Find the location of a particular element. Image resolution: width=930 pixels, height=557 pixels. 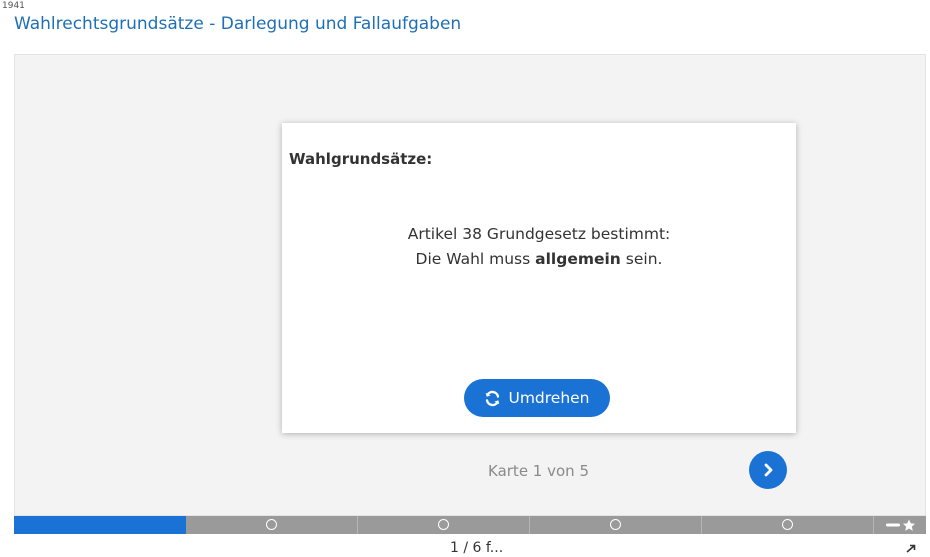

card-counter: Karte 1 von 5 is located at coordinates (538, 471).